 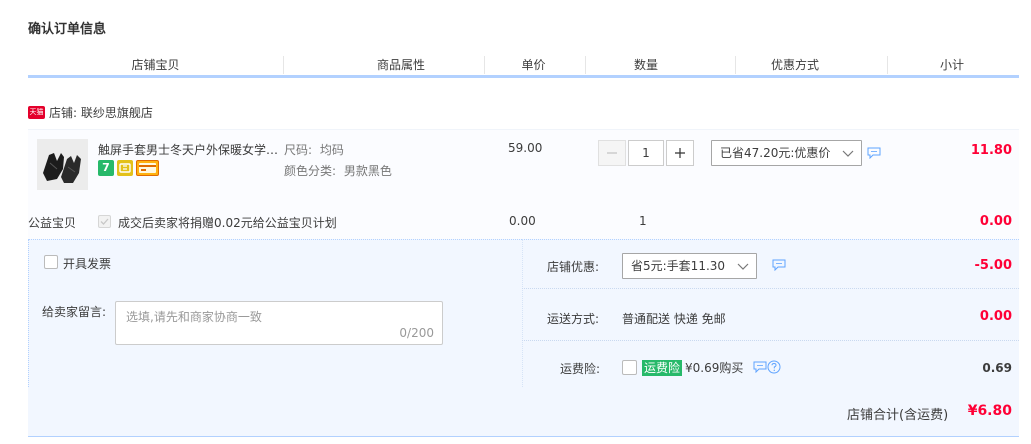 I want to click on item-thumbnail, so click(x=62, y=164).